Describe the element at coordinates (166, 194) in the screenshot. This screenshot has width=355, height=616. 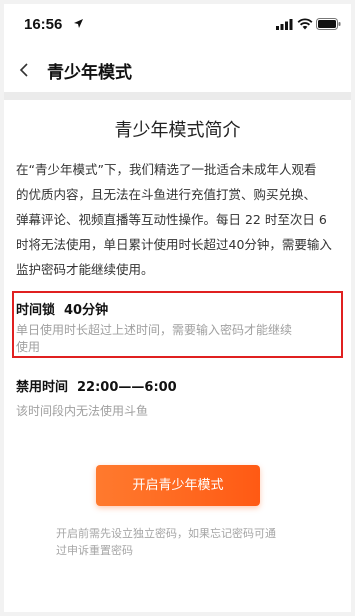
I see `intro-line: 的优质内容，且无法在斗鱼进行充值打赏、购买兑换、` at that location.